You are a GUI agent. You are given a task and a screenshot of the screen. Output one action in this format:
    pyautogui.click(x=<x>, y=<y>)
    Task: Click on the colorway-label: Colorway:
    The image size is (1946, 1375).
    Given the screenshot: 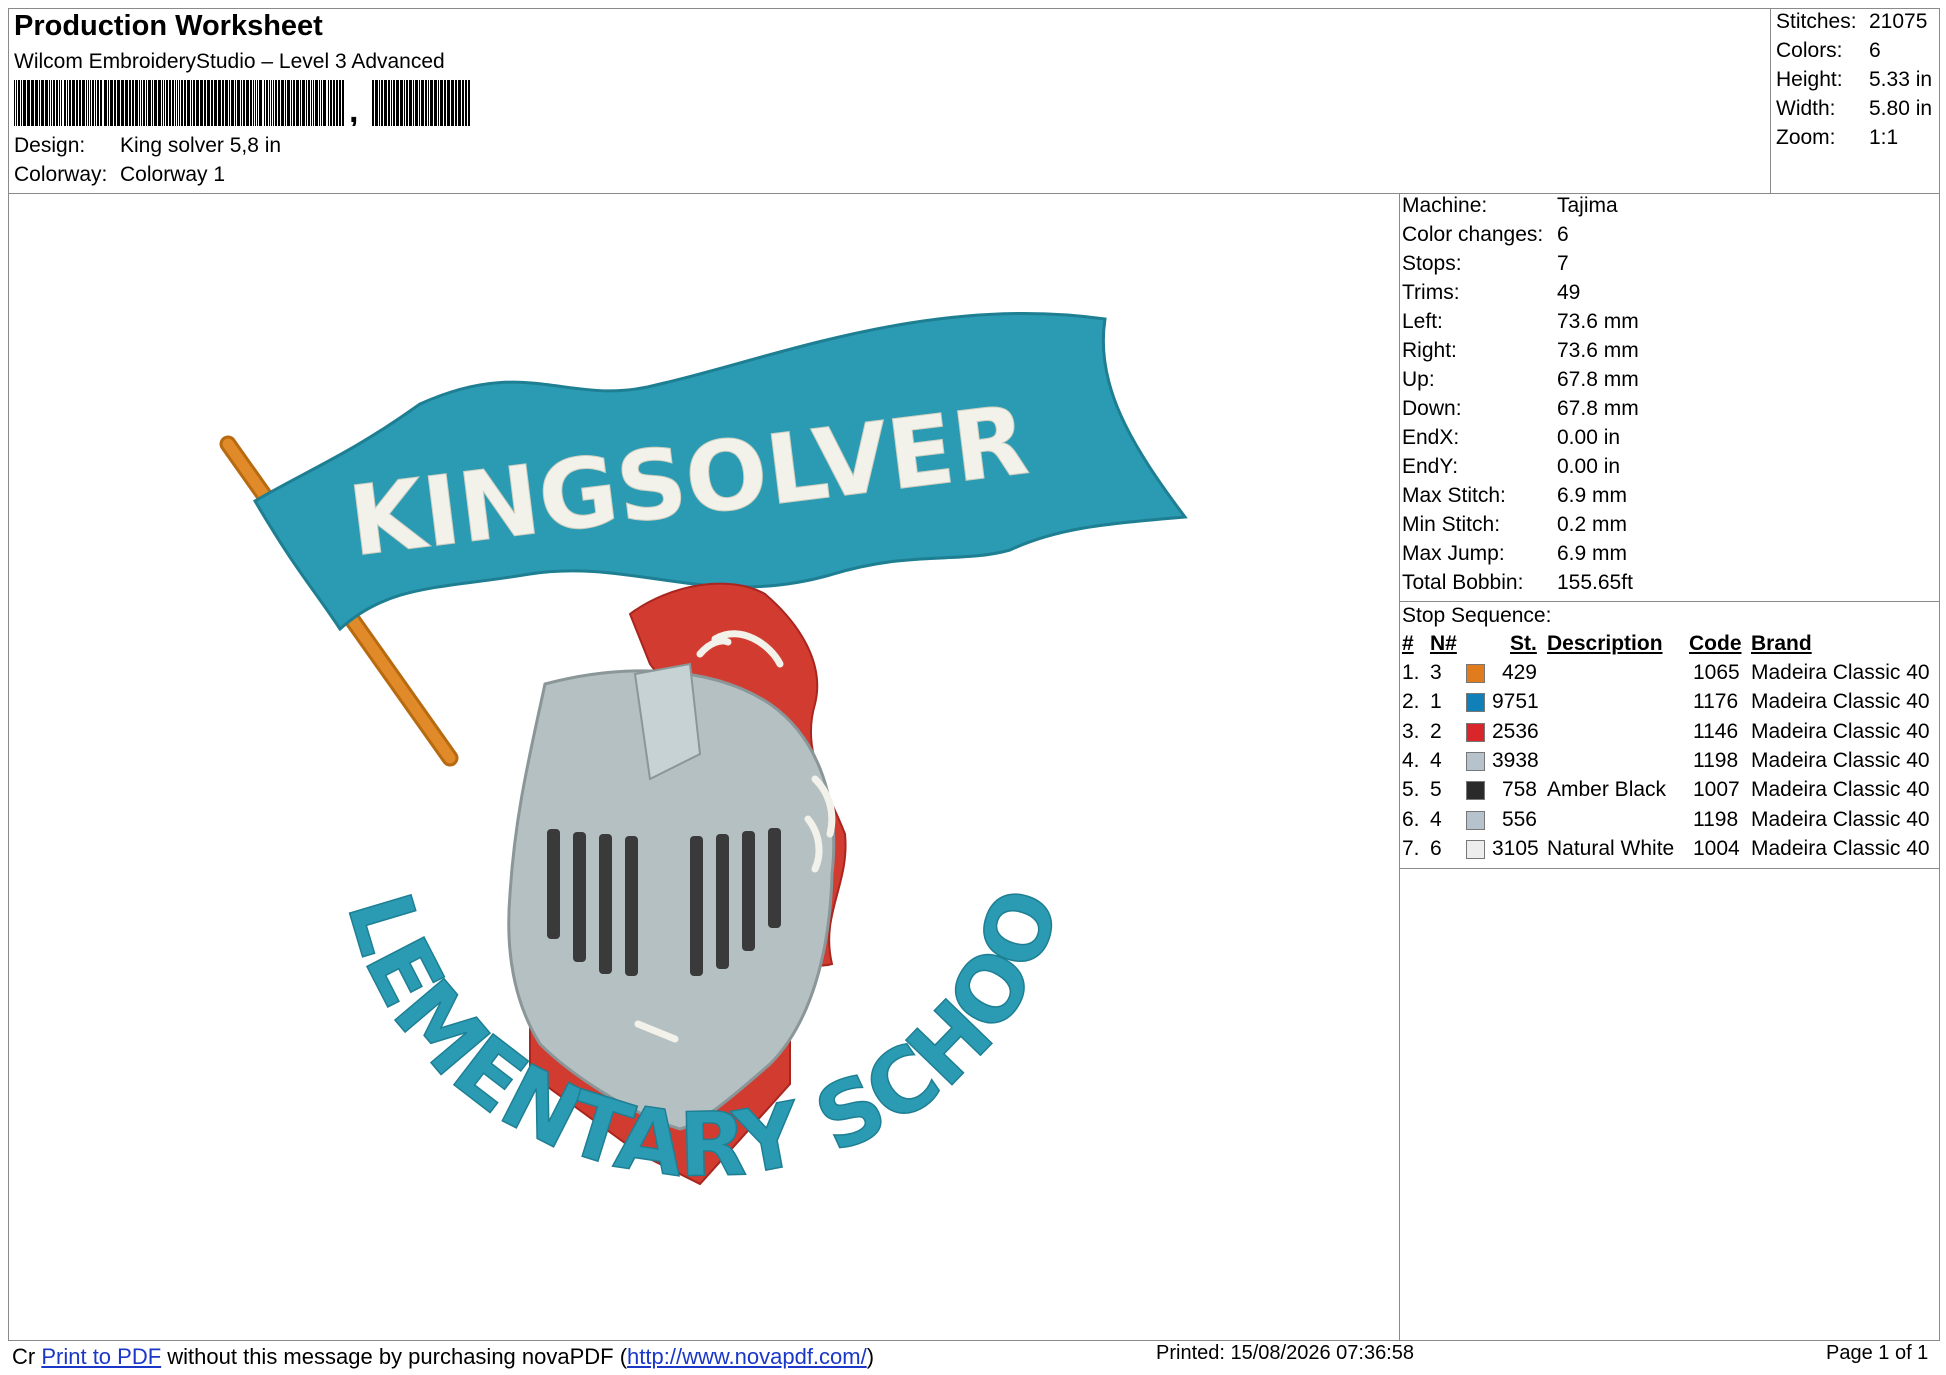 What is the action you would take?
    pyautogui.click(x=61, y=174)
    